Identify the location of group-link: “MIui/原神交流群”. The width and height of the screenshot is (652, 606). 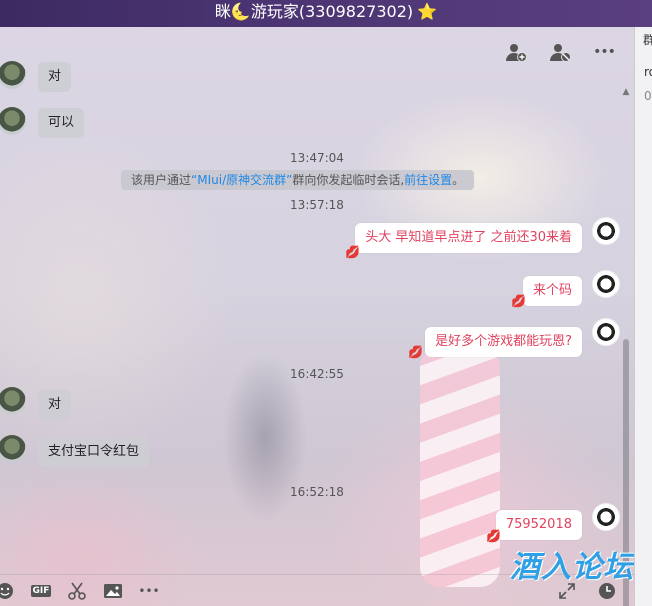
(241, 180).